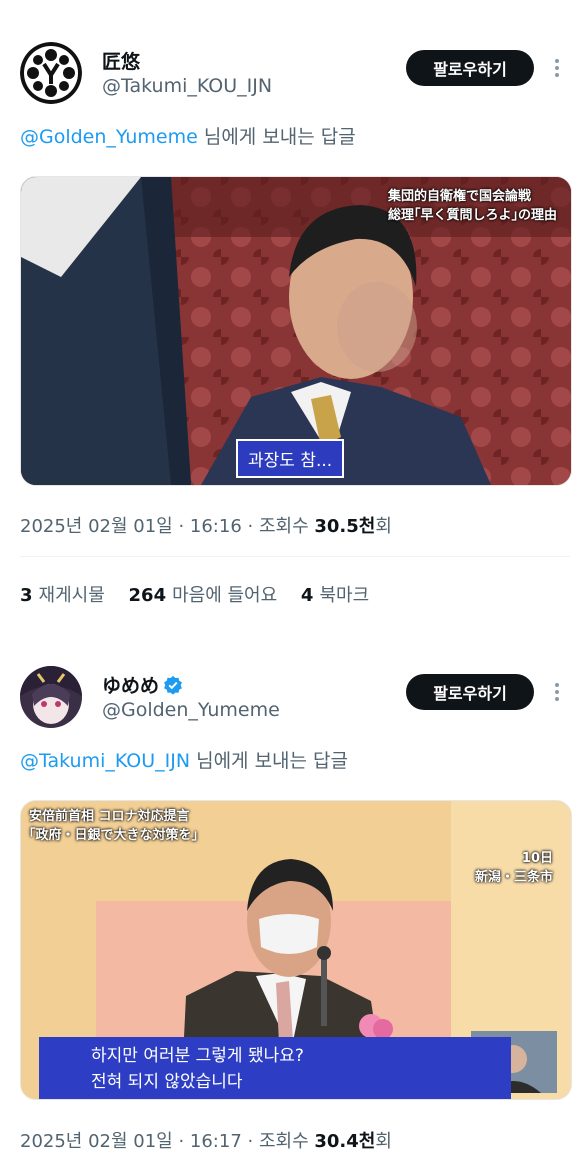  I want to click on image-subtitle-line: 하지만 여러분 그렇게 됐나요?, so click(197, 1056).